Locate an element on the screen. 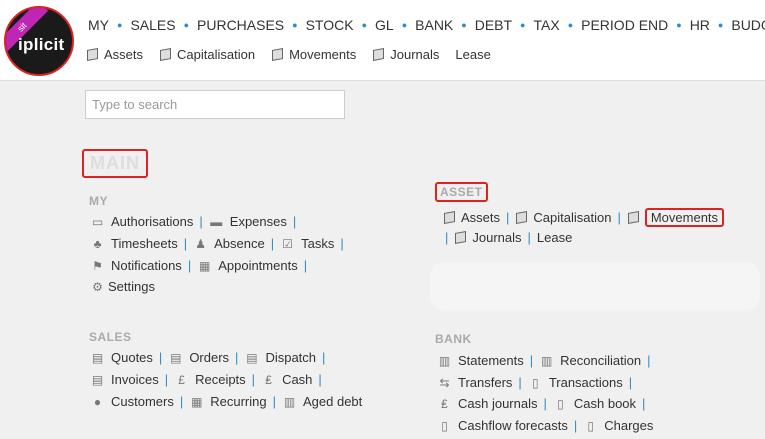 The height and width of the screenshot is (439, 765). subnav-movements: Movements is located at coordinates (313, 54).